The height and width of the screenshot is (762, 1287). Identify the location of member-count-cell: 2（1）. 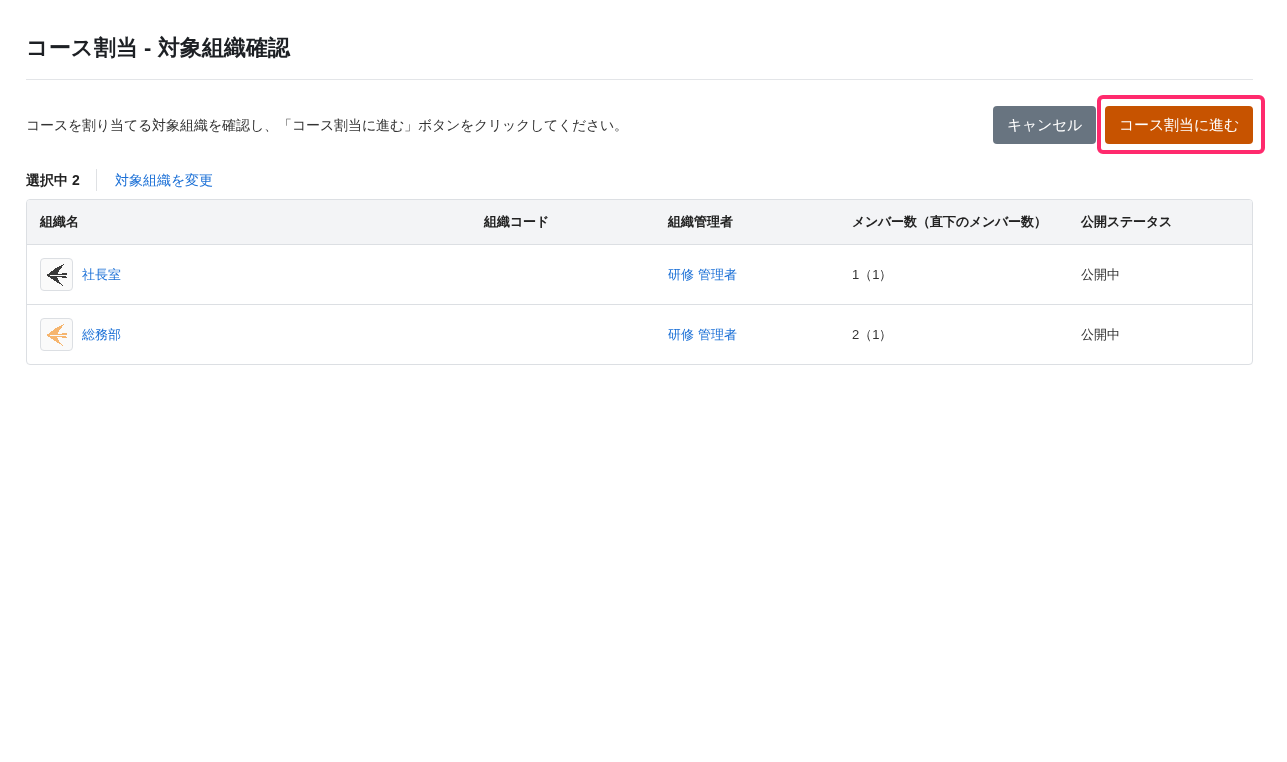
(872, 334).